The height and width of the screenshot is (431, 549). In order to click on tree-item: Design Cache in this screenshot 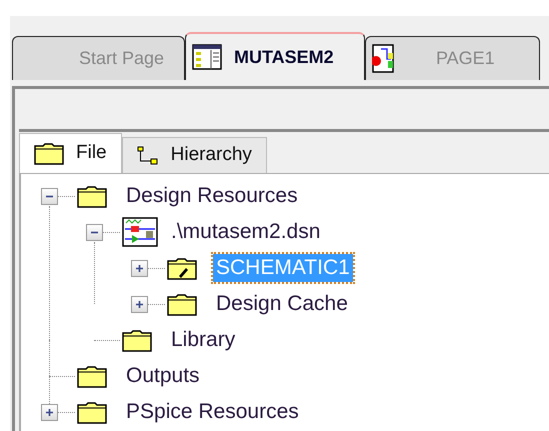, I will do `click(282, 304)`.